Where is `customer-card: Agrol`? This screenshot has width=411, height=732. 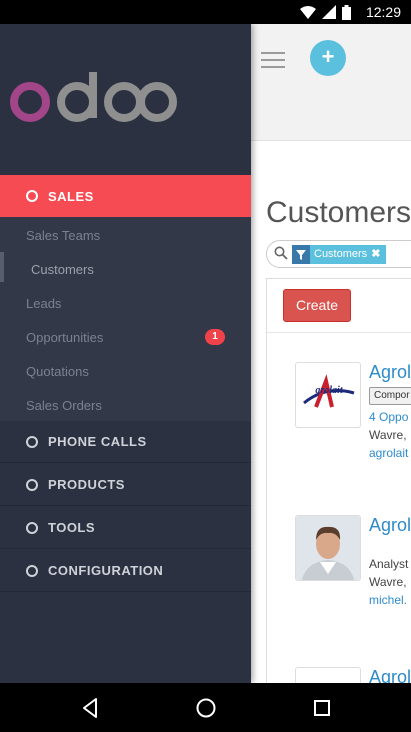 customer-card: Agrol is located at coordinates (353, 675).